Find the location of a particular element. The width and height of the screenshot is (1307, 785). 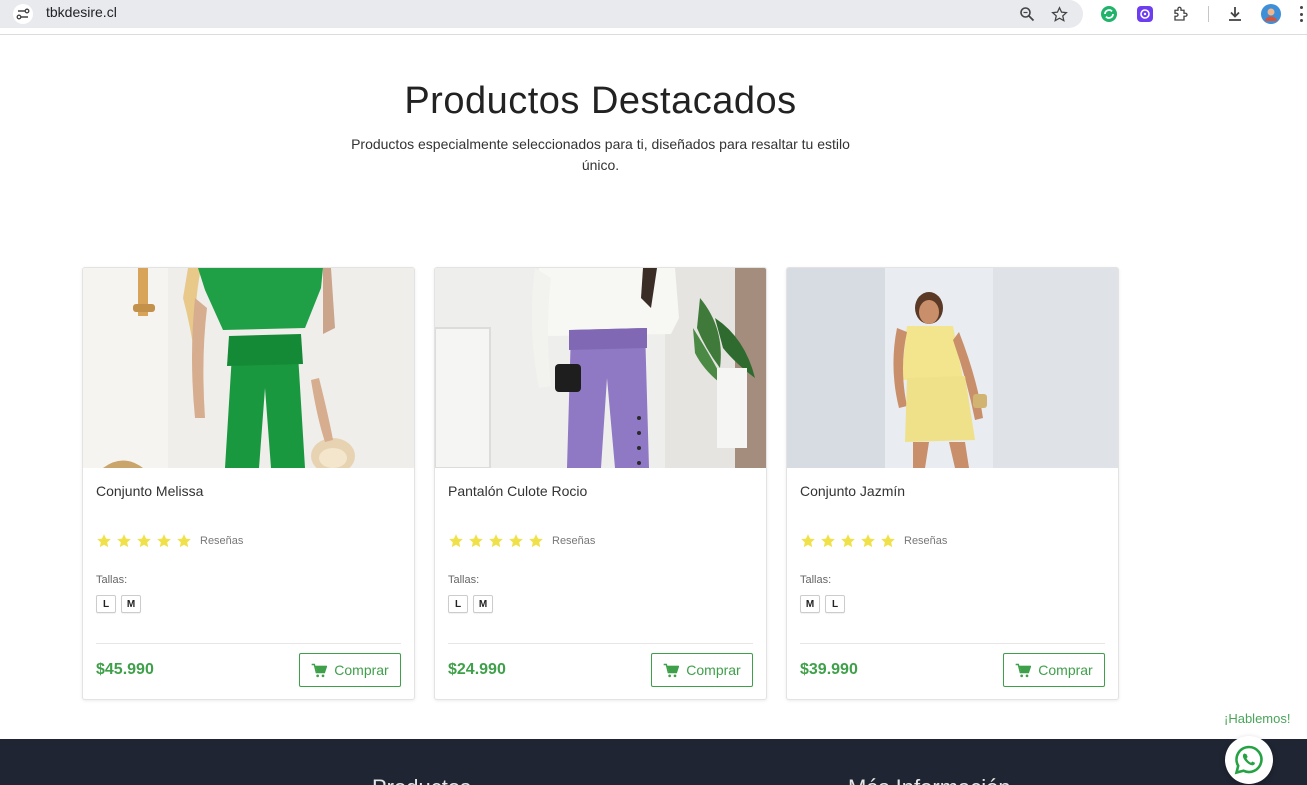

product-price: $45.990 is located at coordinates (125, 669).